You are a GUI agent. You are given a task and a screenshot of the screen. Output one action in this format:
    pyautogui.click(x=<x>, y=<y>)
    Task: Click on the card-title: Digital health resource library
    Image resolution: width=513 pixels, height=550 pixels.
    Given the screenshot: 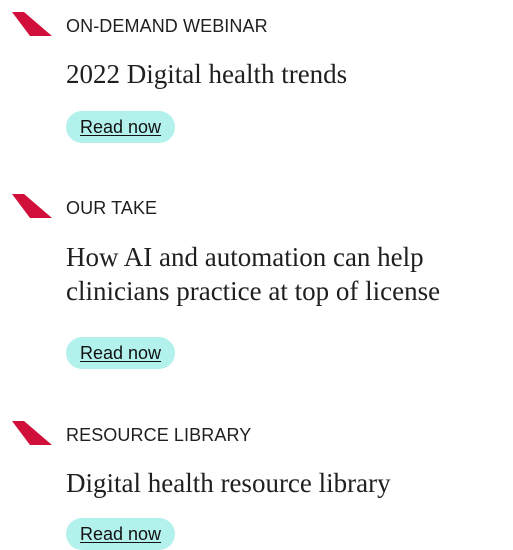 What is the action you would take?
    pyautogui.click(x=286, y=483)
    